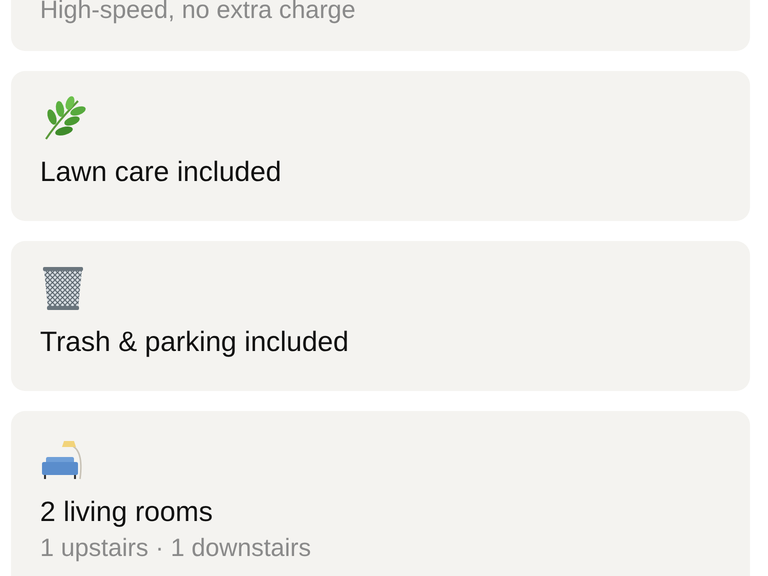 The image size is (768, 576). What do you see at coordinates (175, 548) in the screenshot?
I see `feature-subtitle: 1 upstairs · 1 downstairs` at bounding box center [175, 548].